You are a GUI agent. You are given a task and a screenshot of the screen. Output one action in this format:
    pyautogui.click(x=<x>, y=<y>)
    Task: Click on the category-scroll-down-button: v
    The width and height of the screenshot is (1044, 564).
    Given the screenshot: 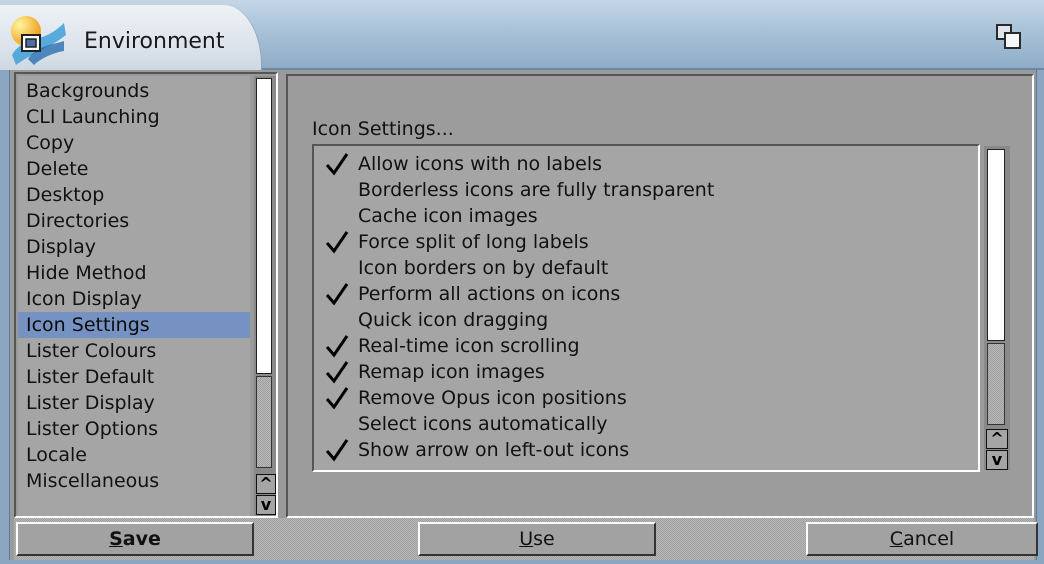 What is the action you would take?
    pyautogui.click(x=266, y=505)
    